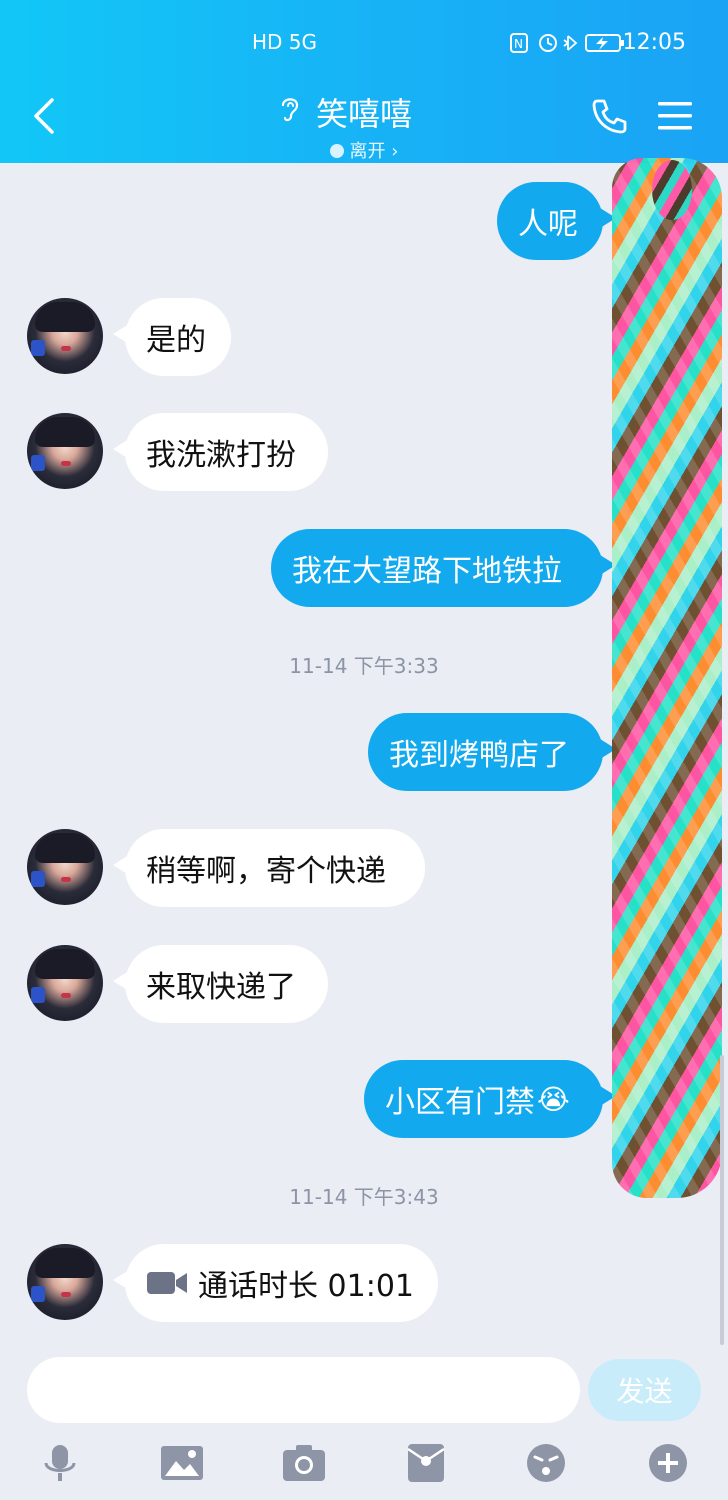  I want to click on message-bubble: 我洗漱打扮, so click(226, 452).